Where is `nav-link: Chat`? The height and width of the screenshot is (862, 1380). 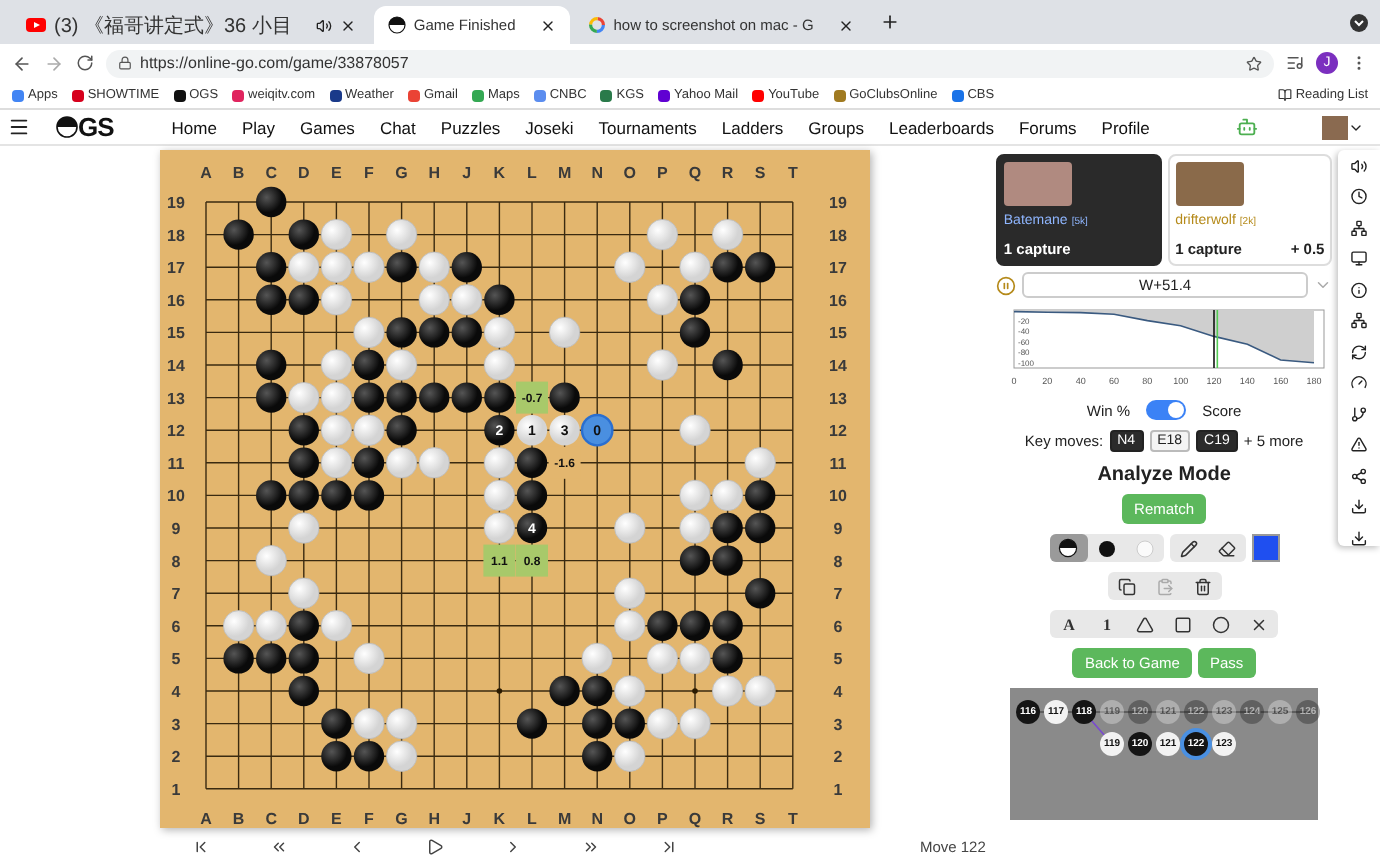
nav-link: Chat is located at coordinates (397, 127).